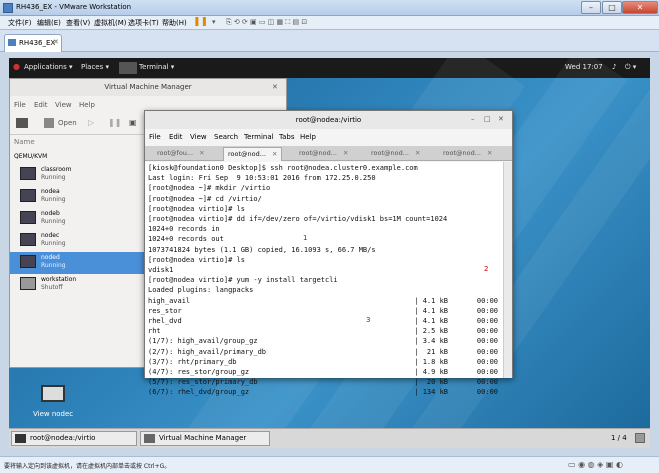 The image size is (659, 473). I want to click on yum-row: (3/7): rht/primary_db | 1.8 kB 00:00, so click(325, 362).